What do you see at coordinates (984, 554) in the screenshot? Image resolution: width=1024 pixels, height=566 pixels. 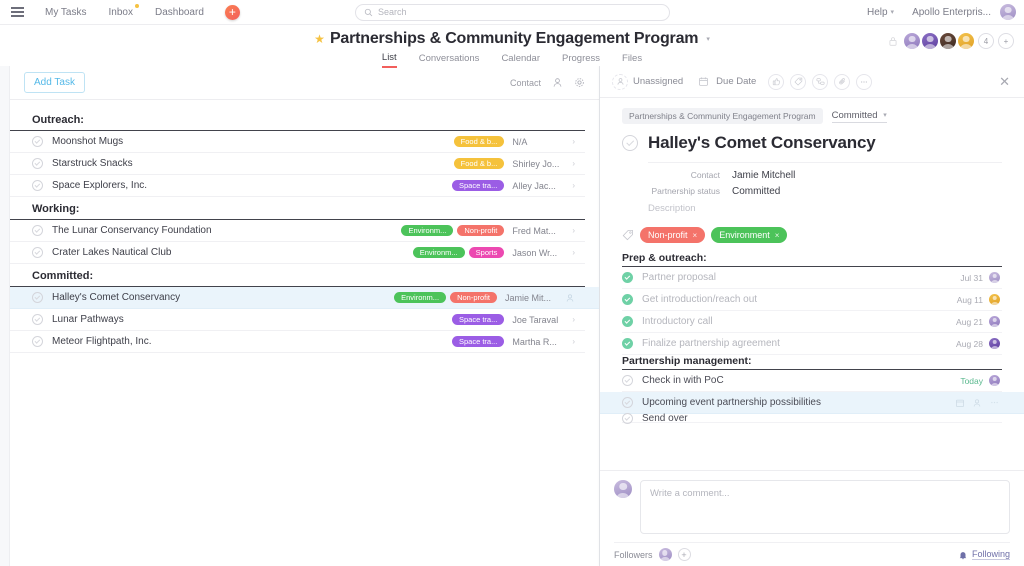 I see `following-toggle: Following` at bounding box center [984, 554].